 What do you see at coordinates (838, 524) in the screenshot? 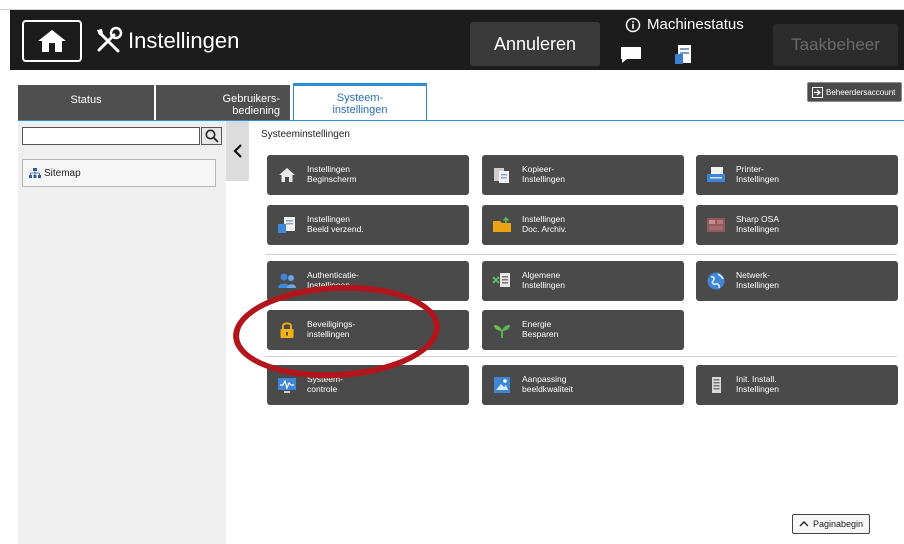
I see `page-top-label: Paginabegin` at bounding box center [838, 524].